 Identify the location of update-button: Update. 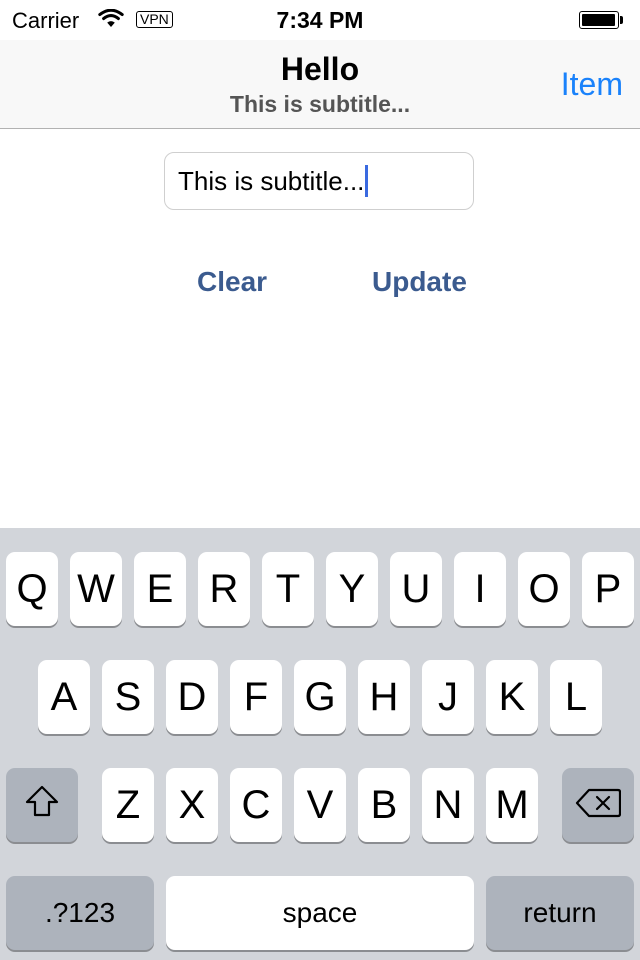
(419, 282).